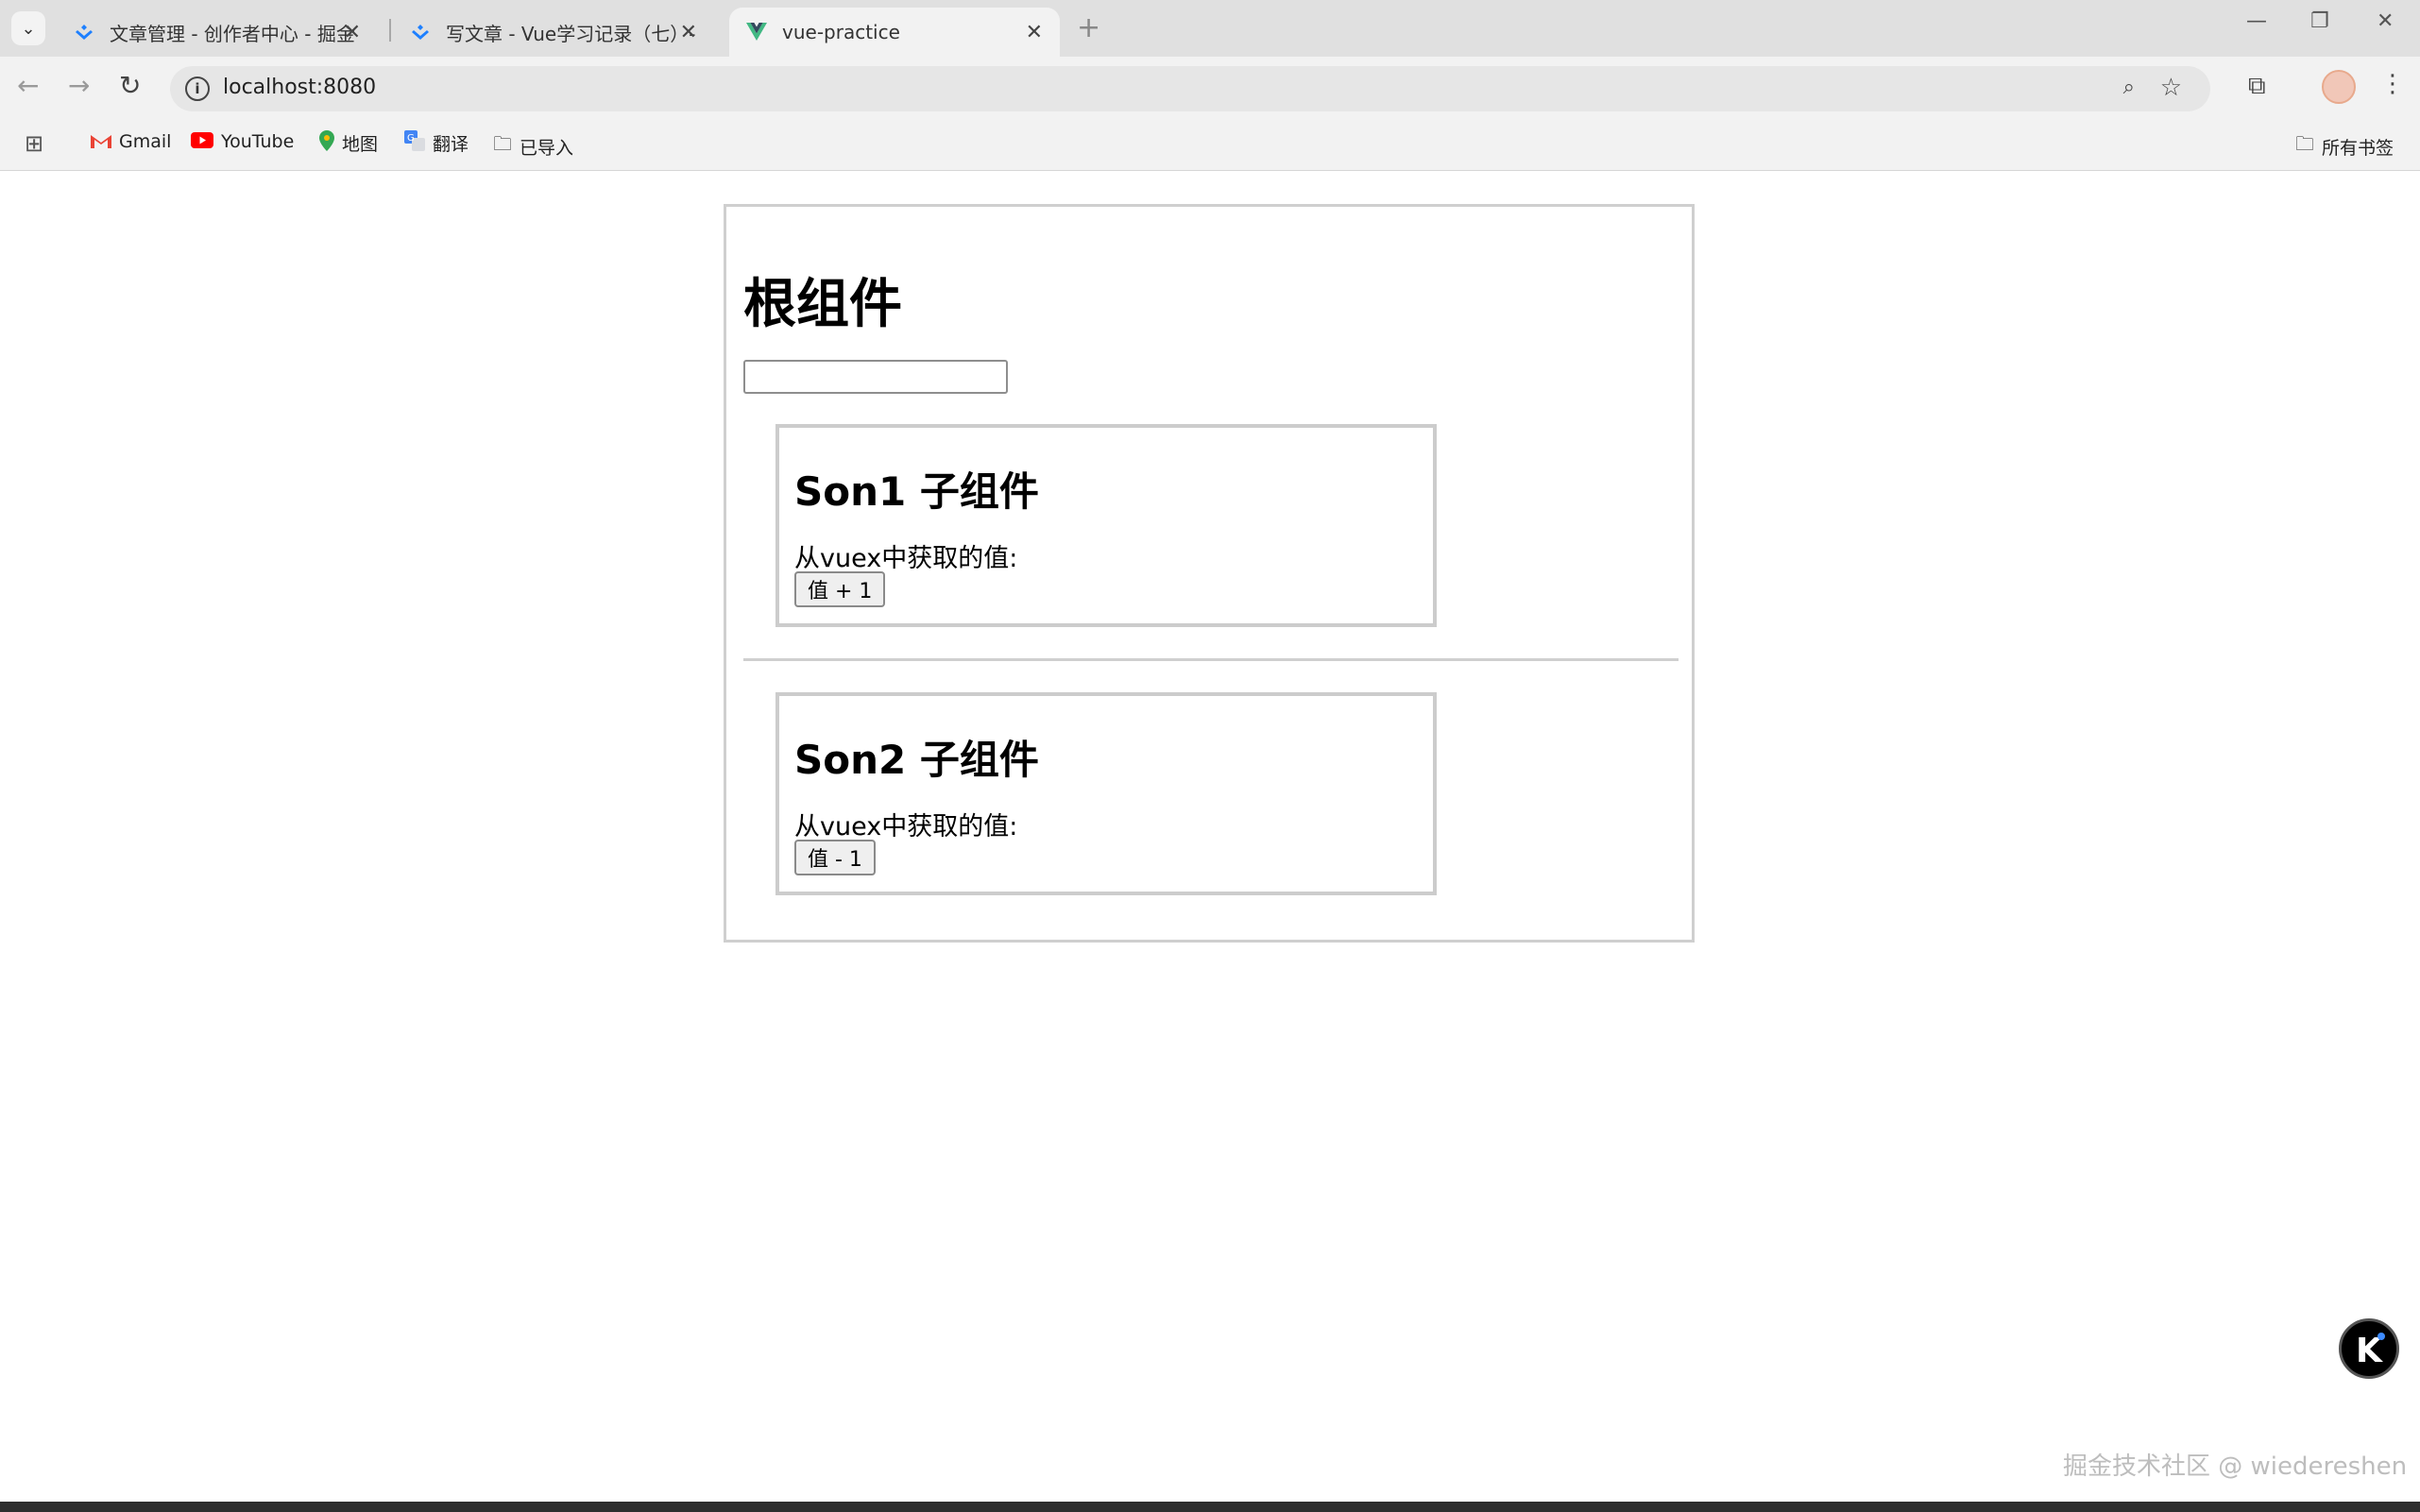 Image resolution: width=2420 pixels, height=1512 pixels. What do you see at coordinates (258, 141) in the screenshot?
I see `bookmark-label: YouTube` at bounding box center [258, 141].